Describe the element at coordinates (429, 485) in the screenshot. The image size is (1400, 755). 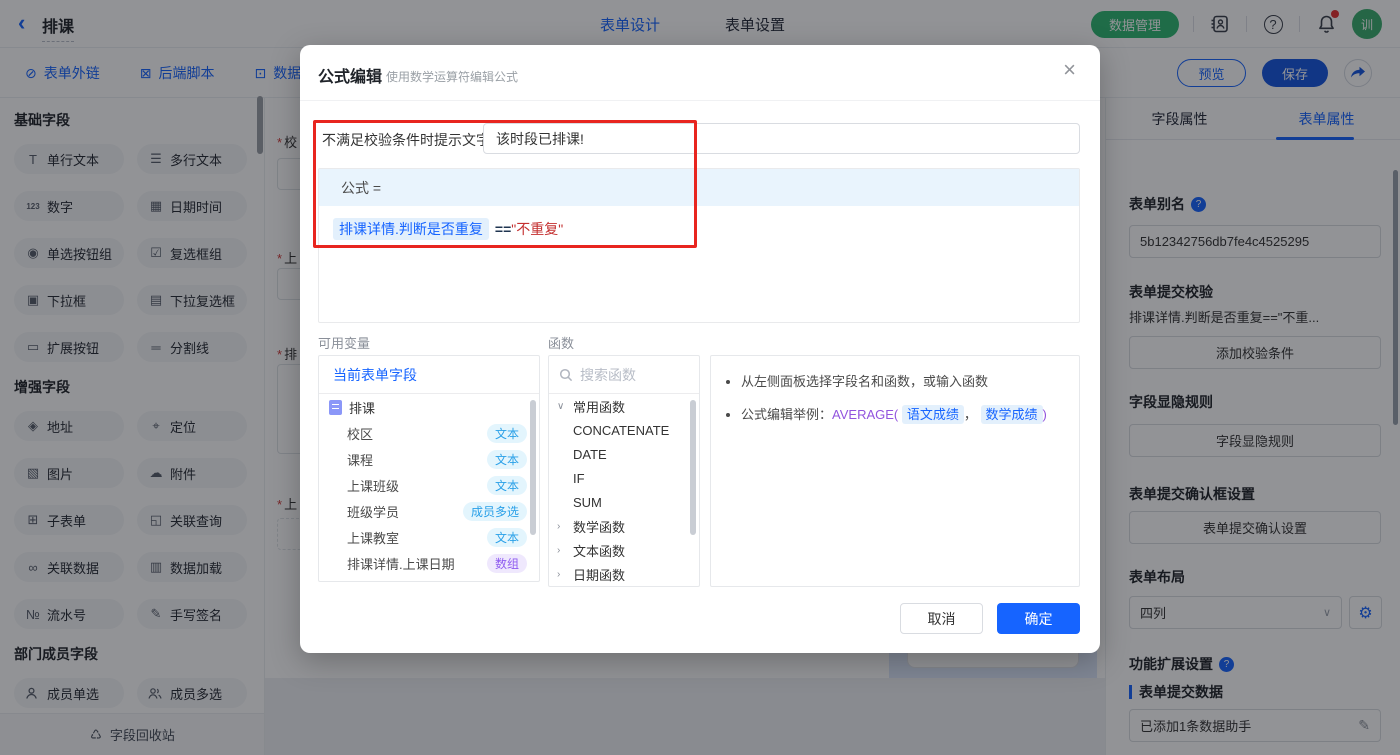
I see `variable-row: 上课班级 文本` at that location.